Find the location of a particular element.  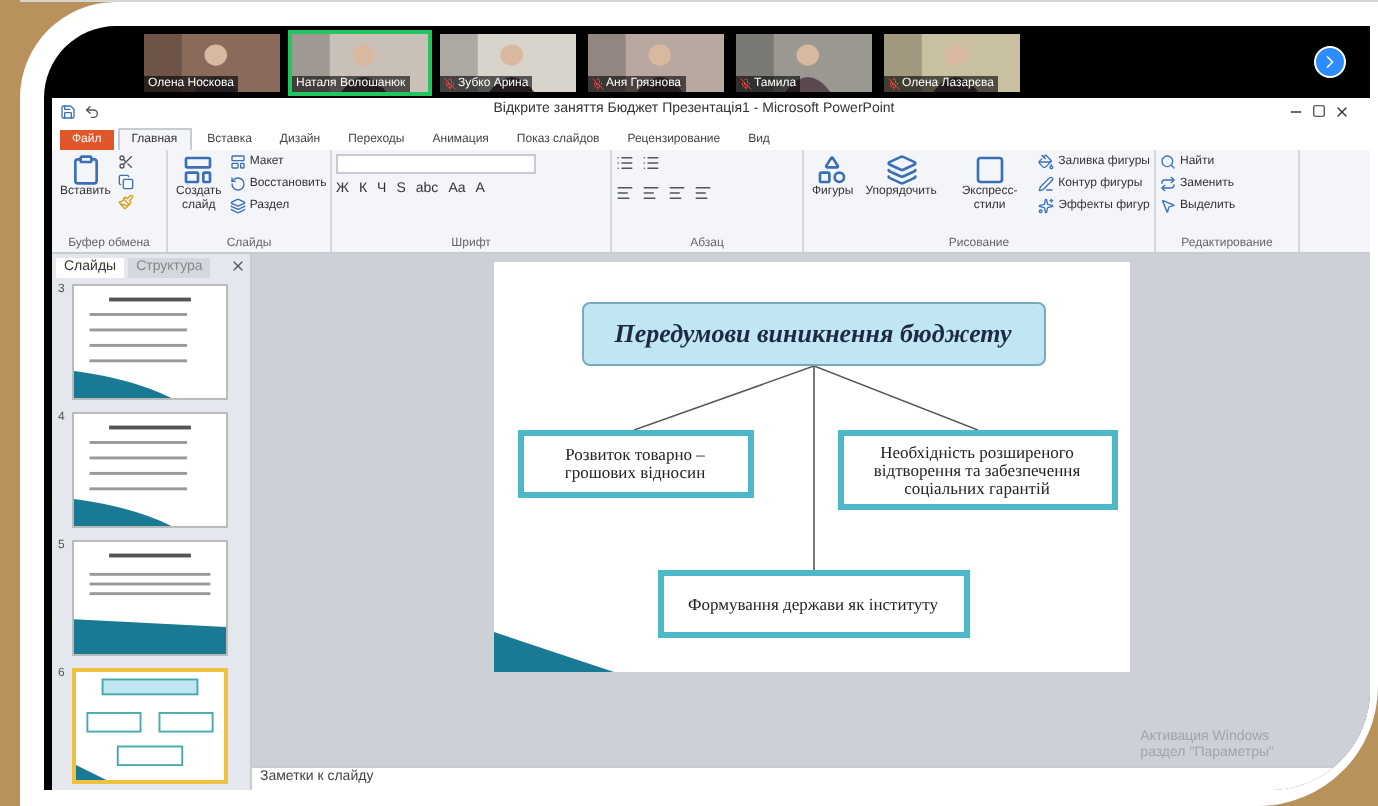

new-slide-icon is located at coordinates (198, 170).